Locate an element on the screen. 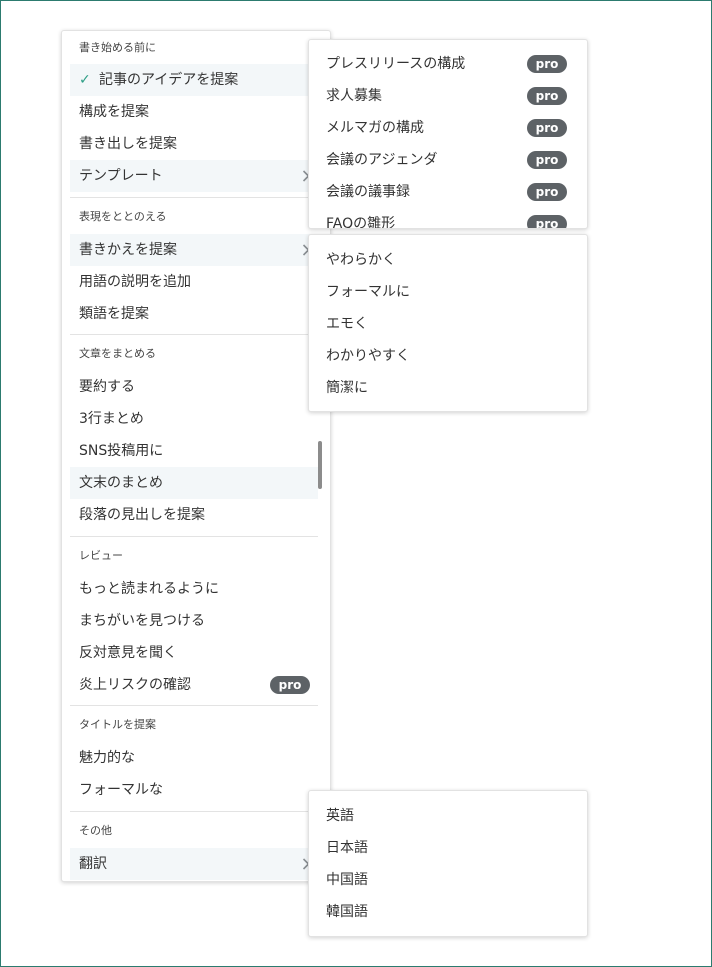  submenu-item-korean: 韓国語 is located at coordinates (448, 912).